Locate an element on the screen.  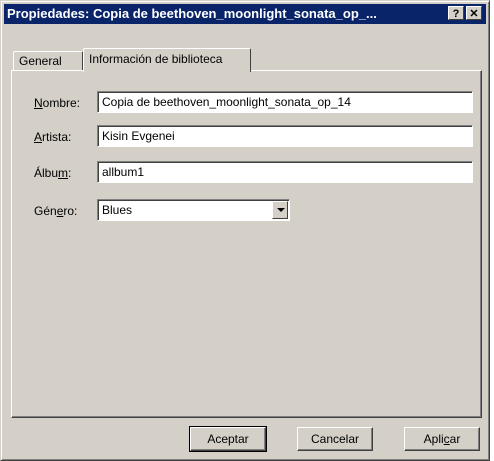
genre-select: Blues is located at coordinates (193, 210).